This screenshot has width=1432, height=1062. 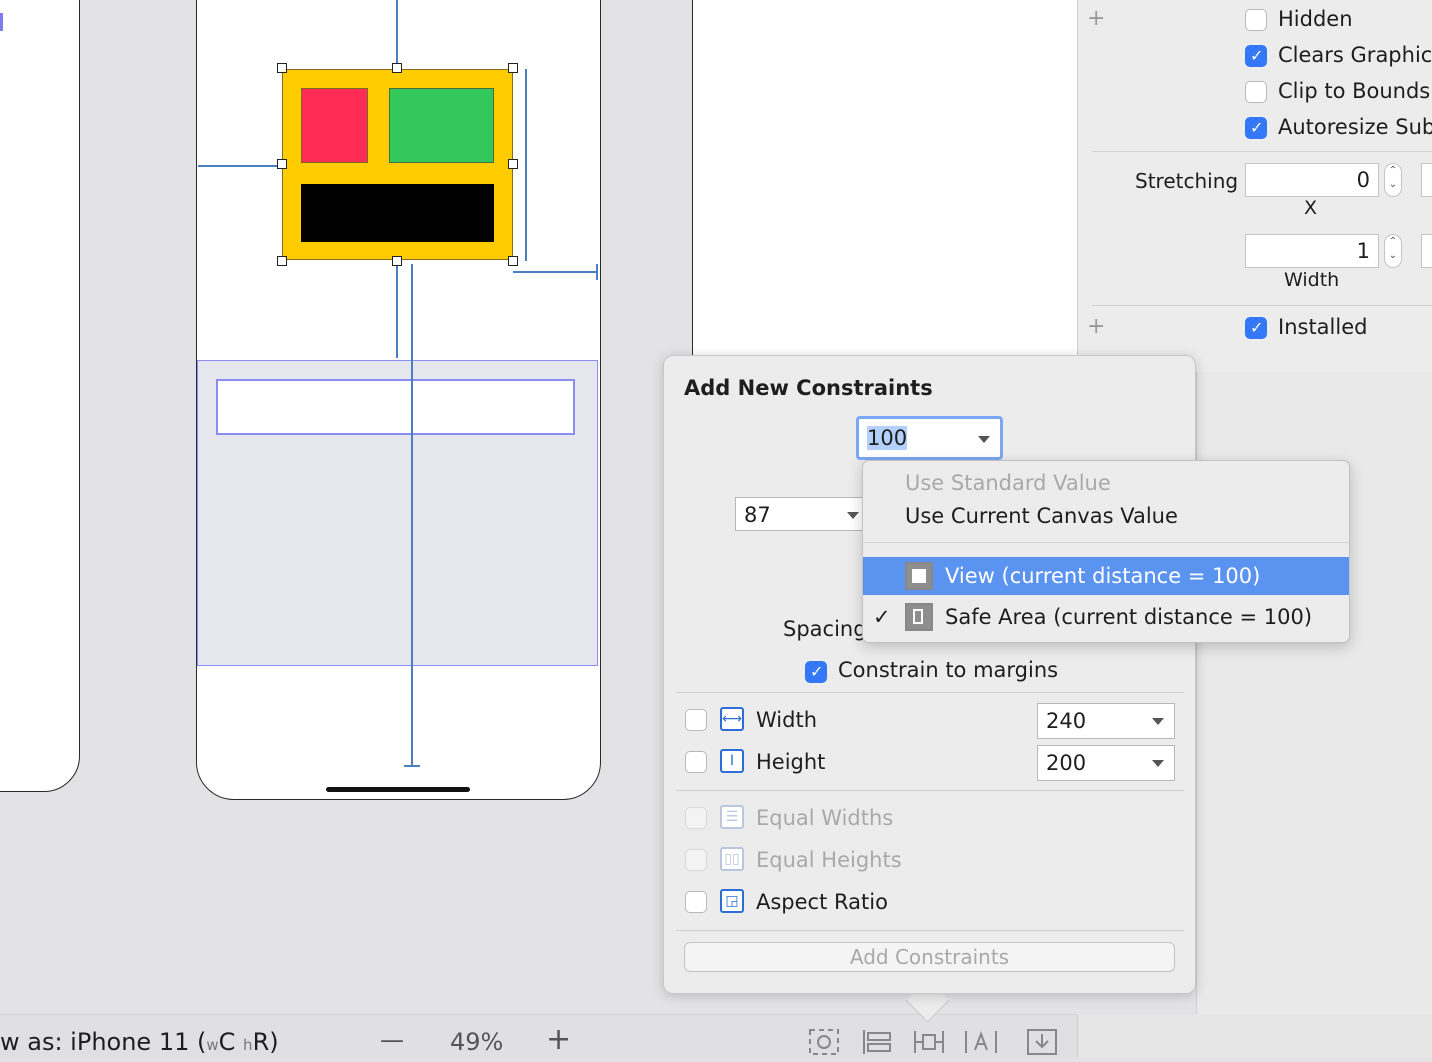 I want to click on stack-views-icon, so click(x=877, y=1045).